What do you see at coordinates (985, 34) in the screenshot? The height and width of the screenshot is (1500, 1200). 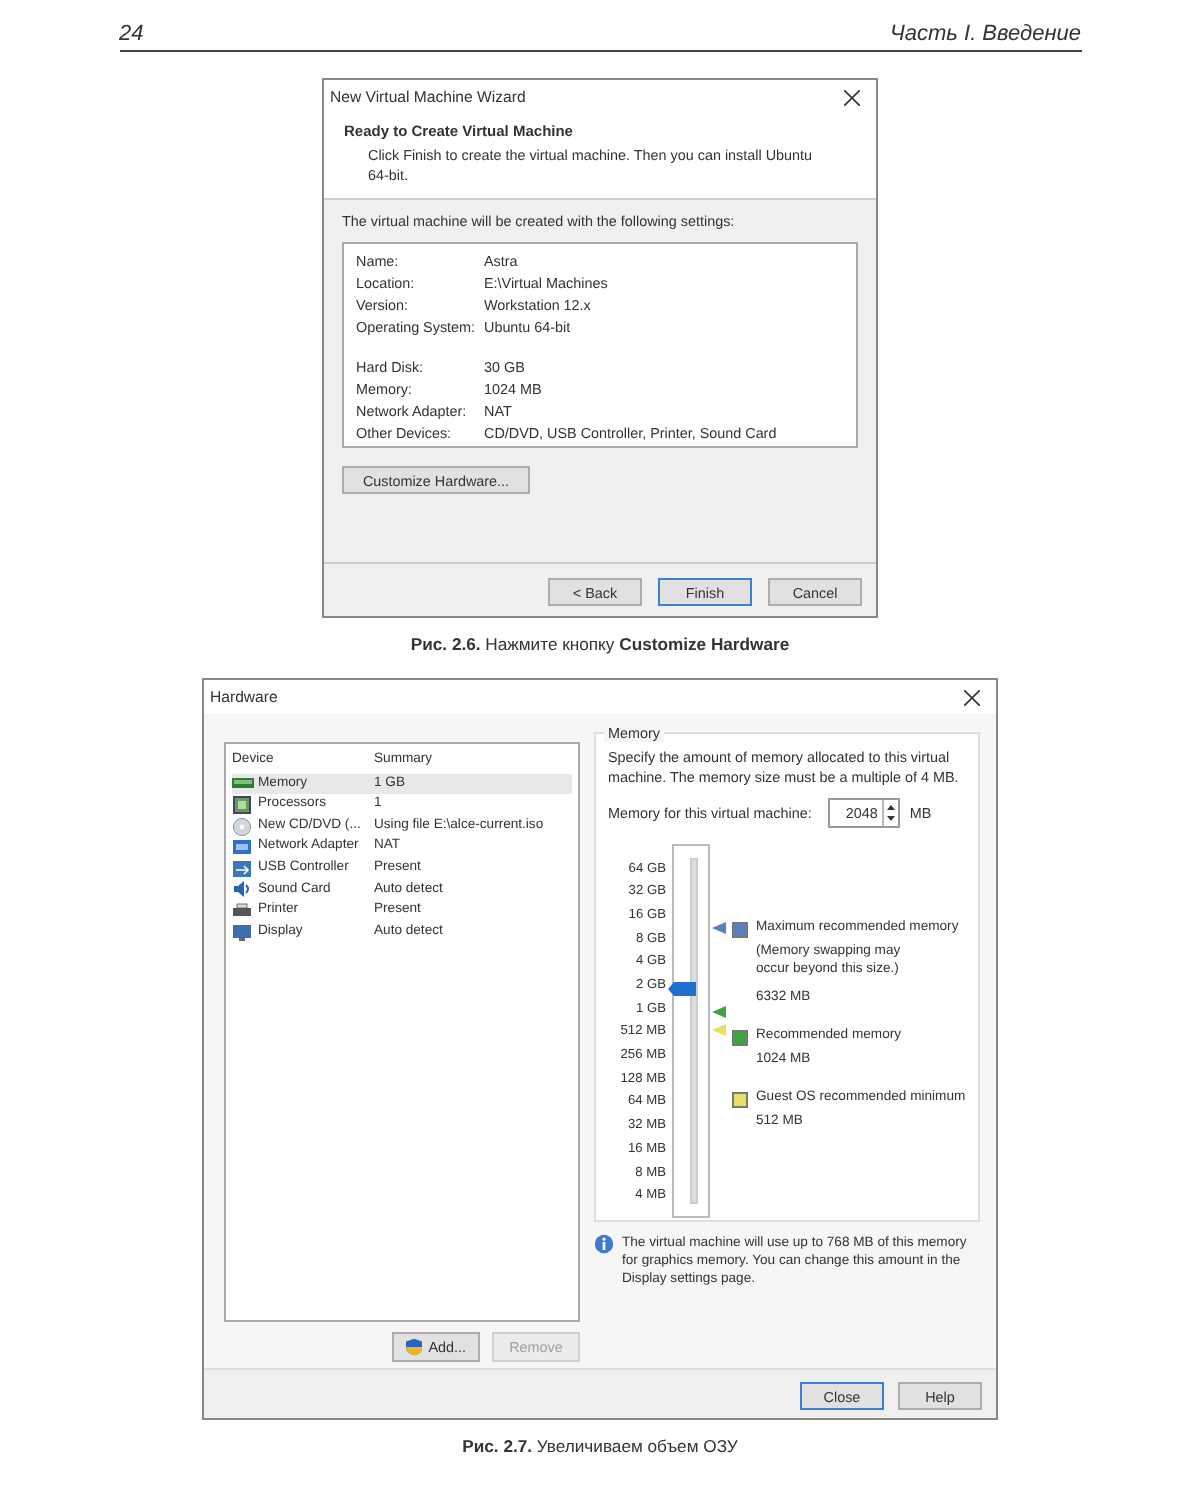 I see `running-head: Часть I. Введение` at bounding box center [985, 34].